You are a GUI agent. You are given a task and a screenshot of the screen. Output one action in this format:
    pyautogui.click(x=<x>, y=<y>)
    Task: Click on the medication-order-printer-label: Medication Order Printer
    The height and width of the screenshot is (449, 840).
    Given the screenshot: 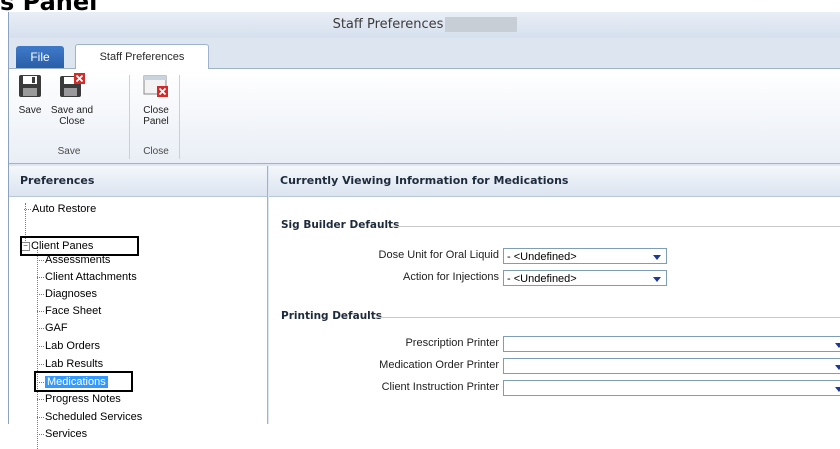 What is the action you would take?
    pyautogui.click(x=439, y=365)
    